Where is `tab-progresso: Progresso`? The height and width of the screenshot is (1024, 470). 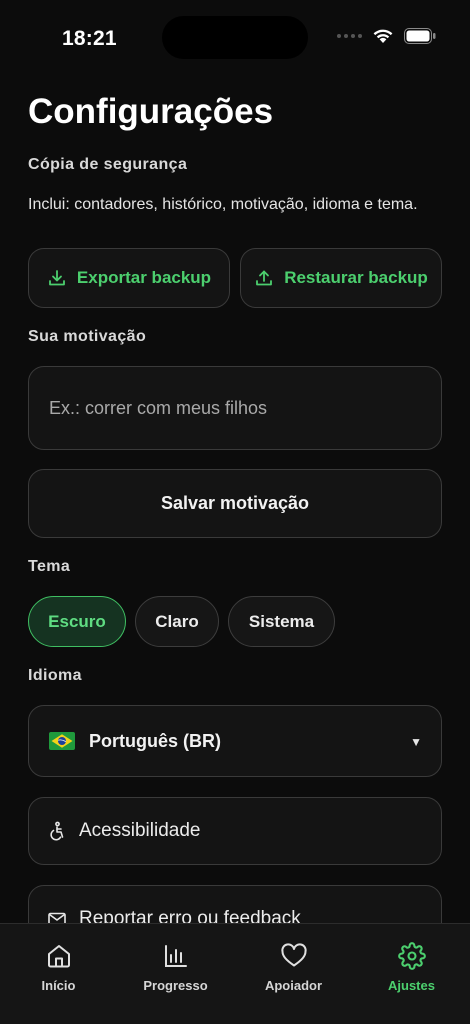
tab-progresso: Progresso is located at coordinates (175, 967).